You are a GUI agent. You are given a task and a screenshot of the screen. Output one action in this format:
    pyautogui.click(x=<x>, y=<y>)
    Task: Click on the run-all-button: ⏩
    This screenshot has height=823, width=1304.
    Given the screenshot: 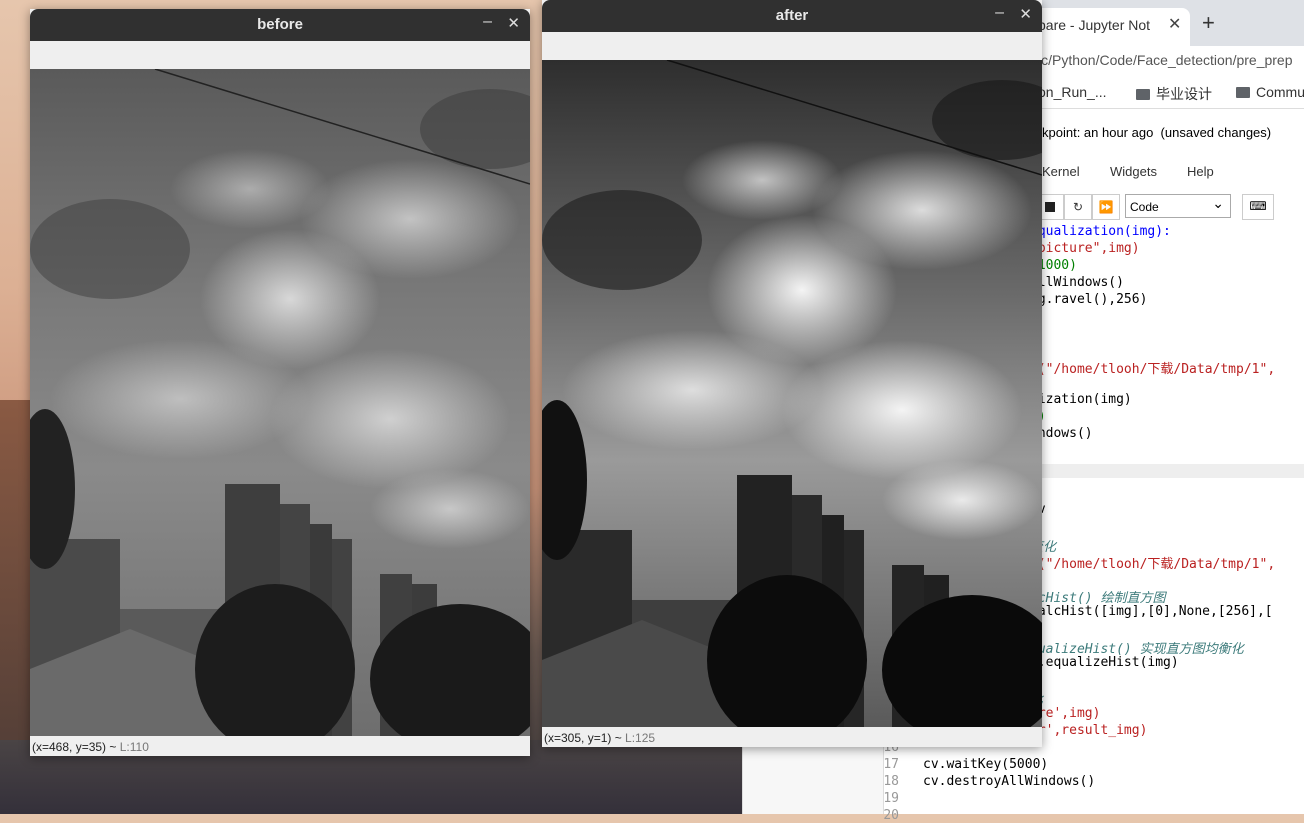 What is the action you would take?
    pyautogui.click(x=1106, y=207)
    